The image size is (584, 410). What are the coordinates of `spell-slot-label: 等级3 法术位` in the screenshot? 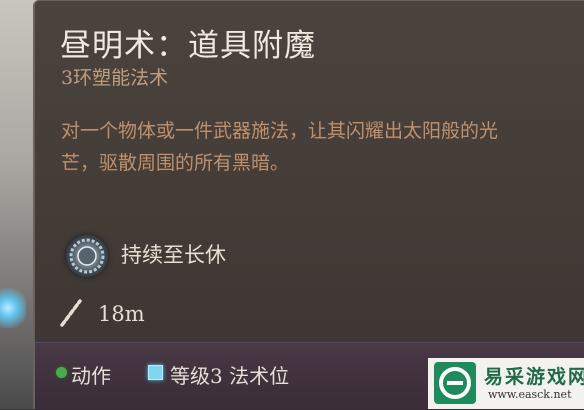 It's located at (230, 376).